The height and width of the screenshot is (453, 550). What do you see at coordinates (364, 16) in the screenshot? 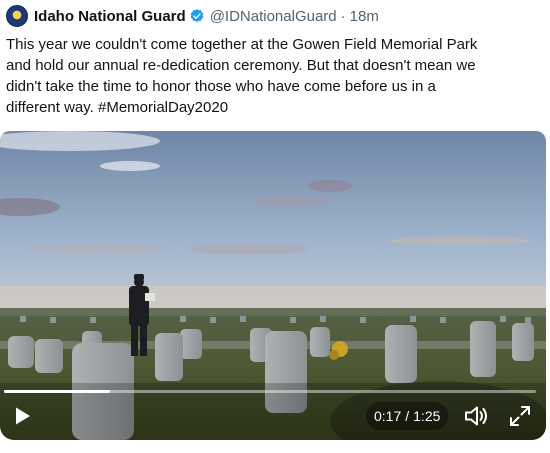
I see `tweet-timestamp: 18m` at bounding box center [364, 16].